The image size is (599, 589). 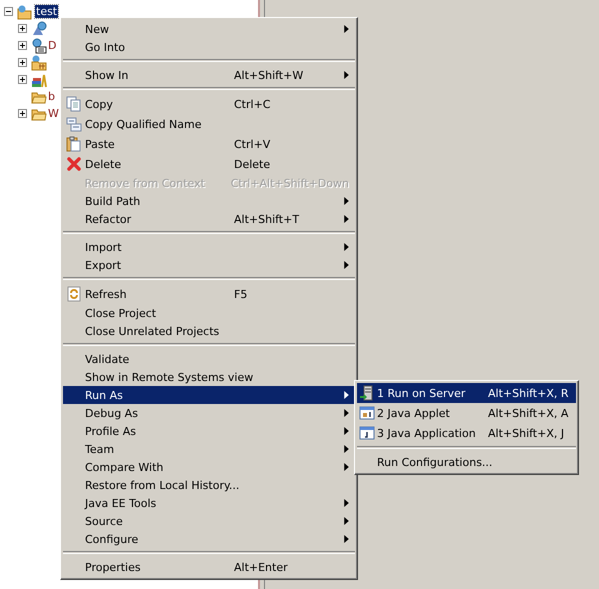 I want to click on menu-item: 1 Run on Server Alt+Shift+X, R, so click(x=466, y=393).